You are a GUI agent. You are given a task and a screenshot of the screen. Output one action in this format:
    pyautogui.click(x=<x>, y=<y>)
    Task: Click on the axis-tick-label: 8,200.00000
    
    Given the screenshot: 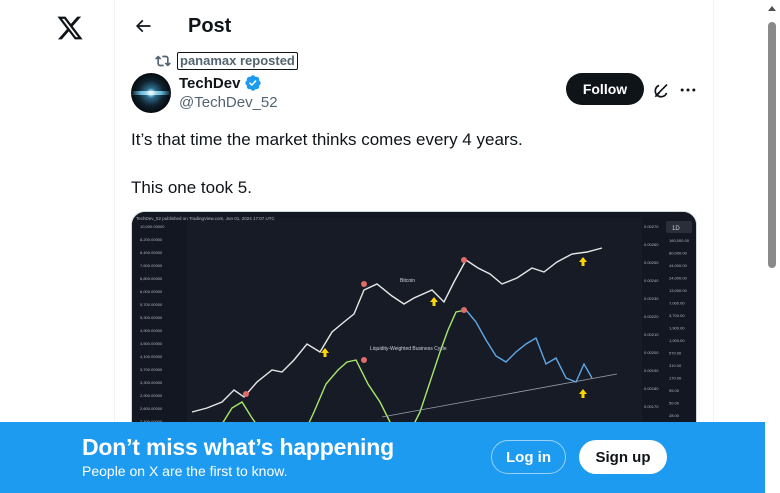 What is the action you would take?
    pyautogui.click(x=151, y=239)
    